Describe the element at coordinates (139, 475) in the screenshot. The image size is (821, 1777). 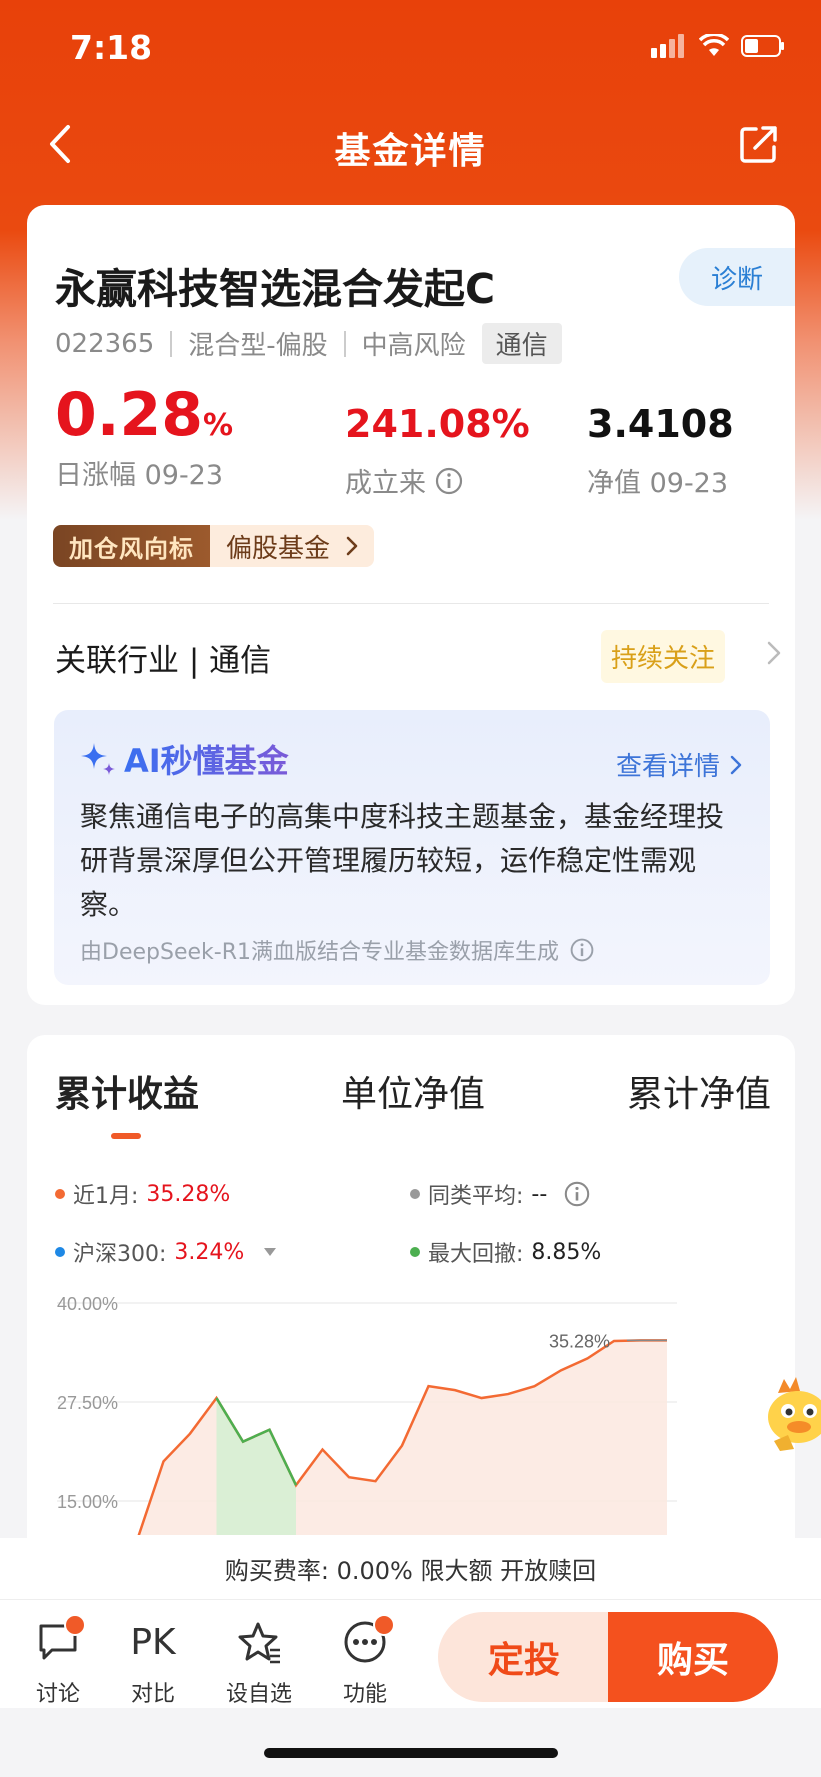
I see `daily-change-label: 日涨幅 09-23` at that location.